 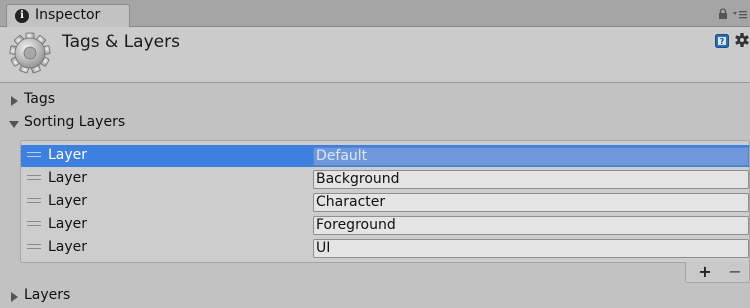 What do you see at coordinates (531, 202) in the screenshot?
I see `layer-name-field: Character` at bounding box center [531, 202].